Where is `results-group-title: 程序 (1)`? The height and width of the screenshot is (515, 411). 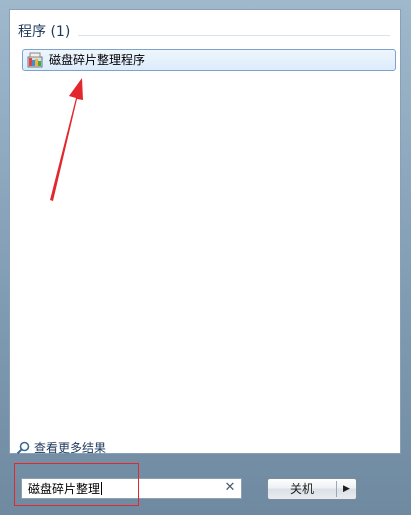
results-group-title: 程序 (1) is located at coordinates (44, 32).